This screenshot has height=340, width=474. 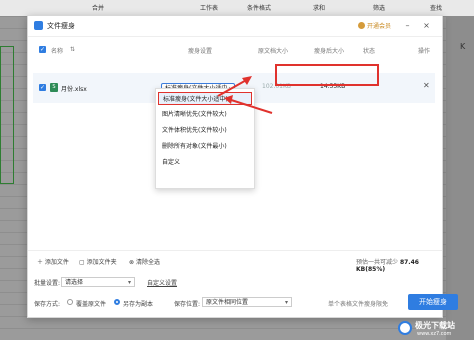 What do you see at coordinates (144, 261) in the screenshot?
I see `clear-all-button: ⊗ 清除全选` at bounding box center [144, 261].